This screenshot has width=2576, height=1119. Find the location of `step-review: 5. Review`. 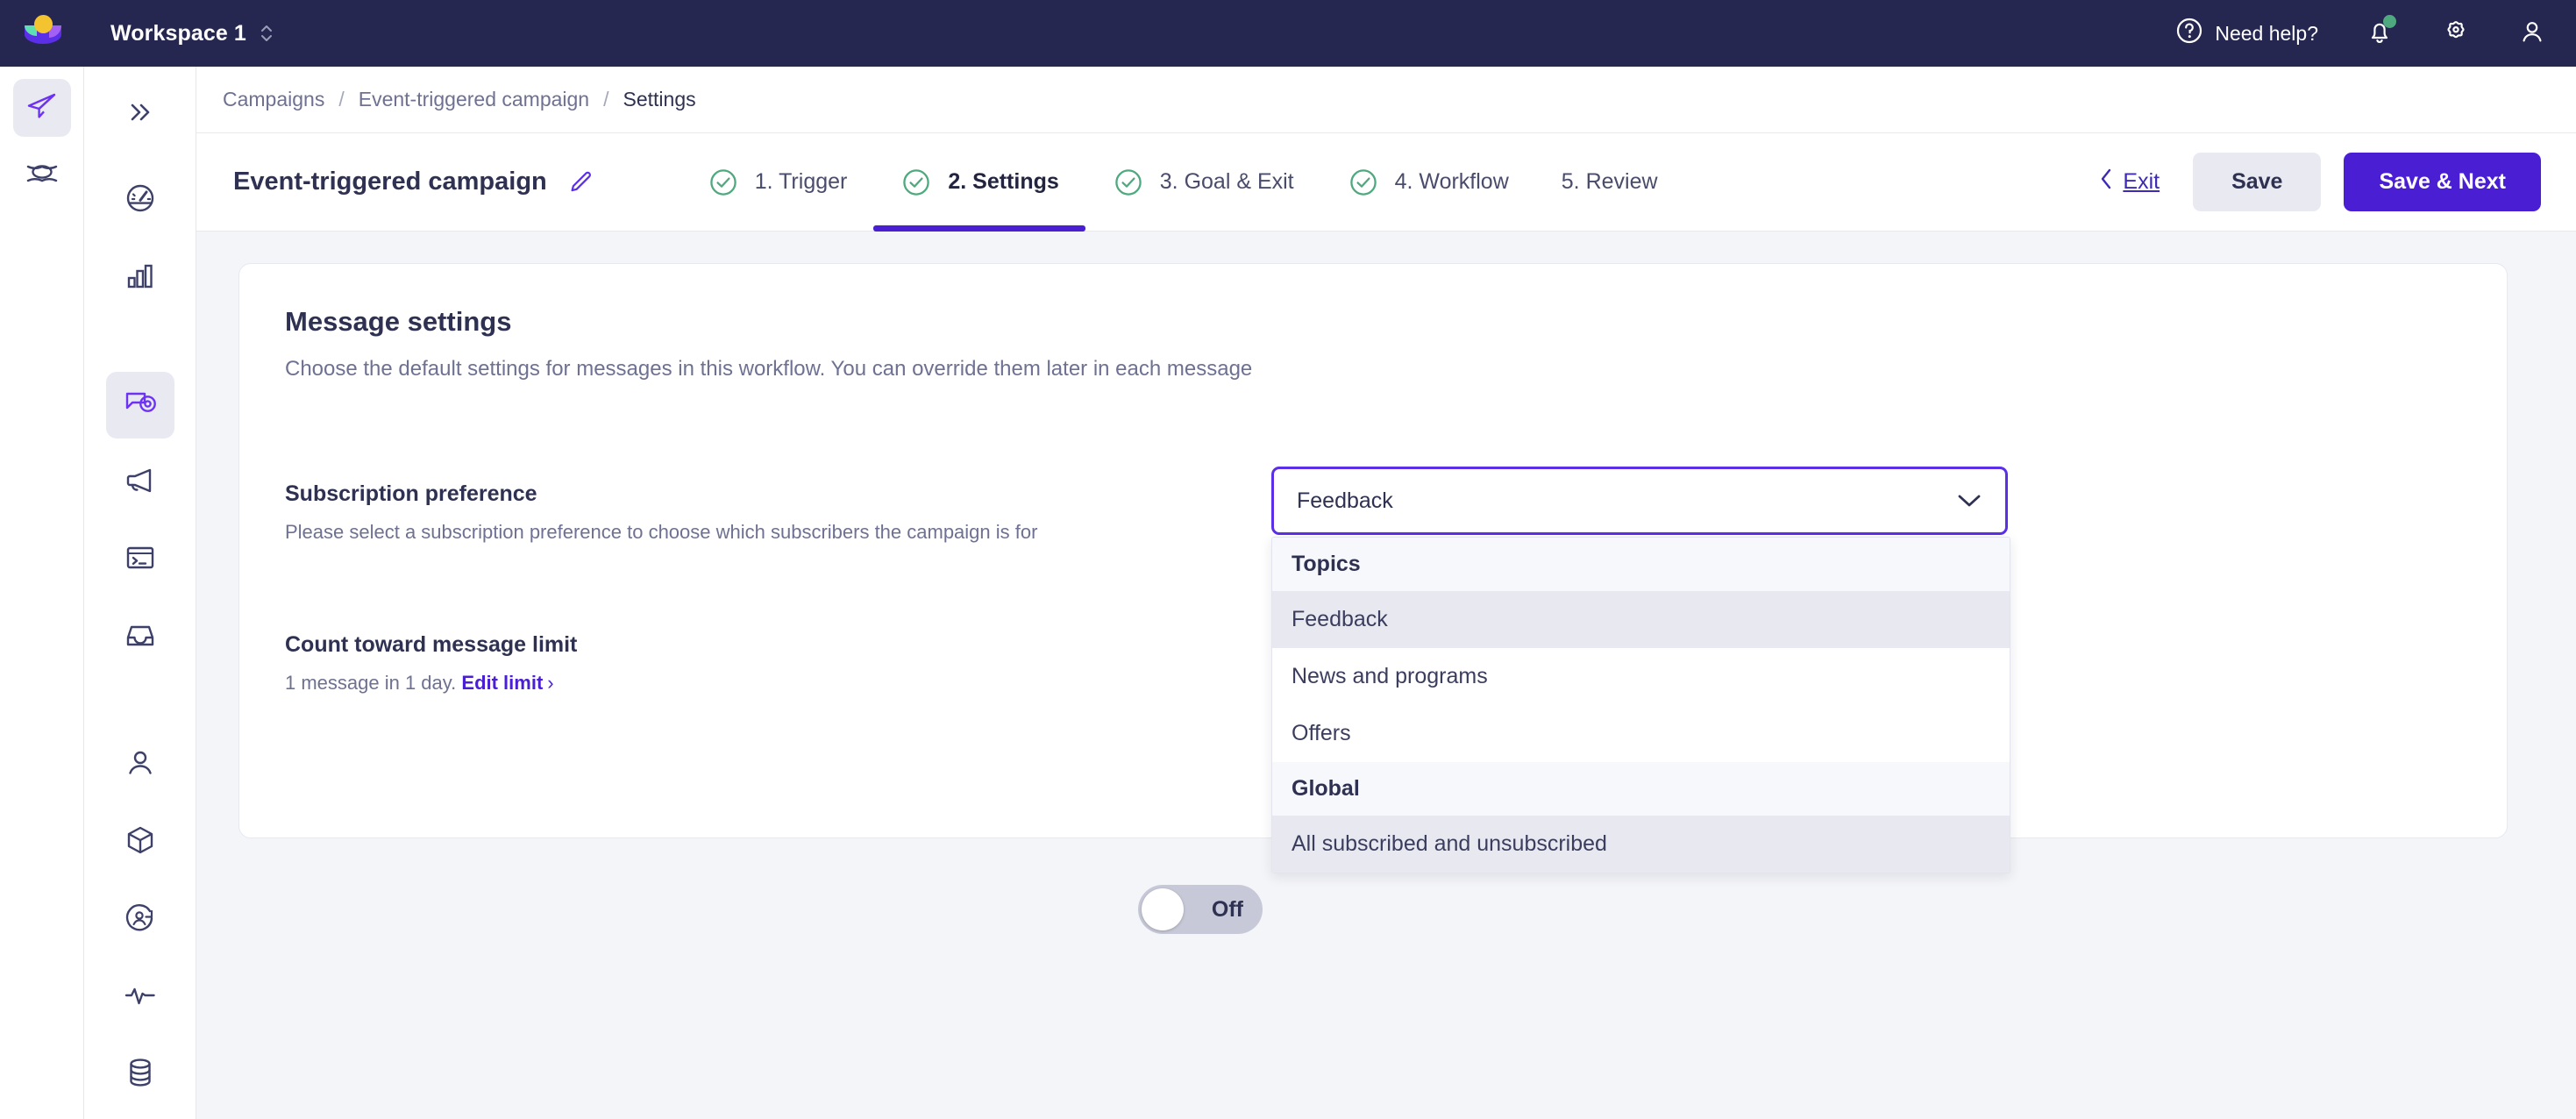

step-review: 5. Review is located at coordinates (1609, 183).